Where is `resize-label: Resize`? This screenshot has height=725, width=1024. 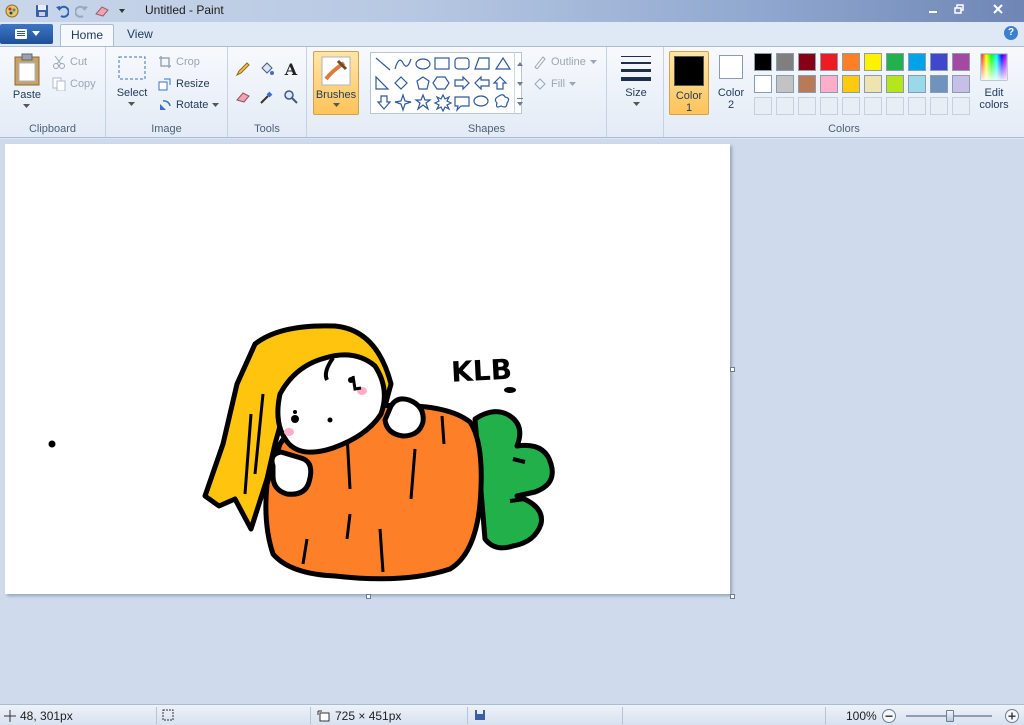 resize-label: Resize is located at coordinates (193, 84).